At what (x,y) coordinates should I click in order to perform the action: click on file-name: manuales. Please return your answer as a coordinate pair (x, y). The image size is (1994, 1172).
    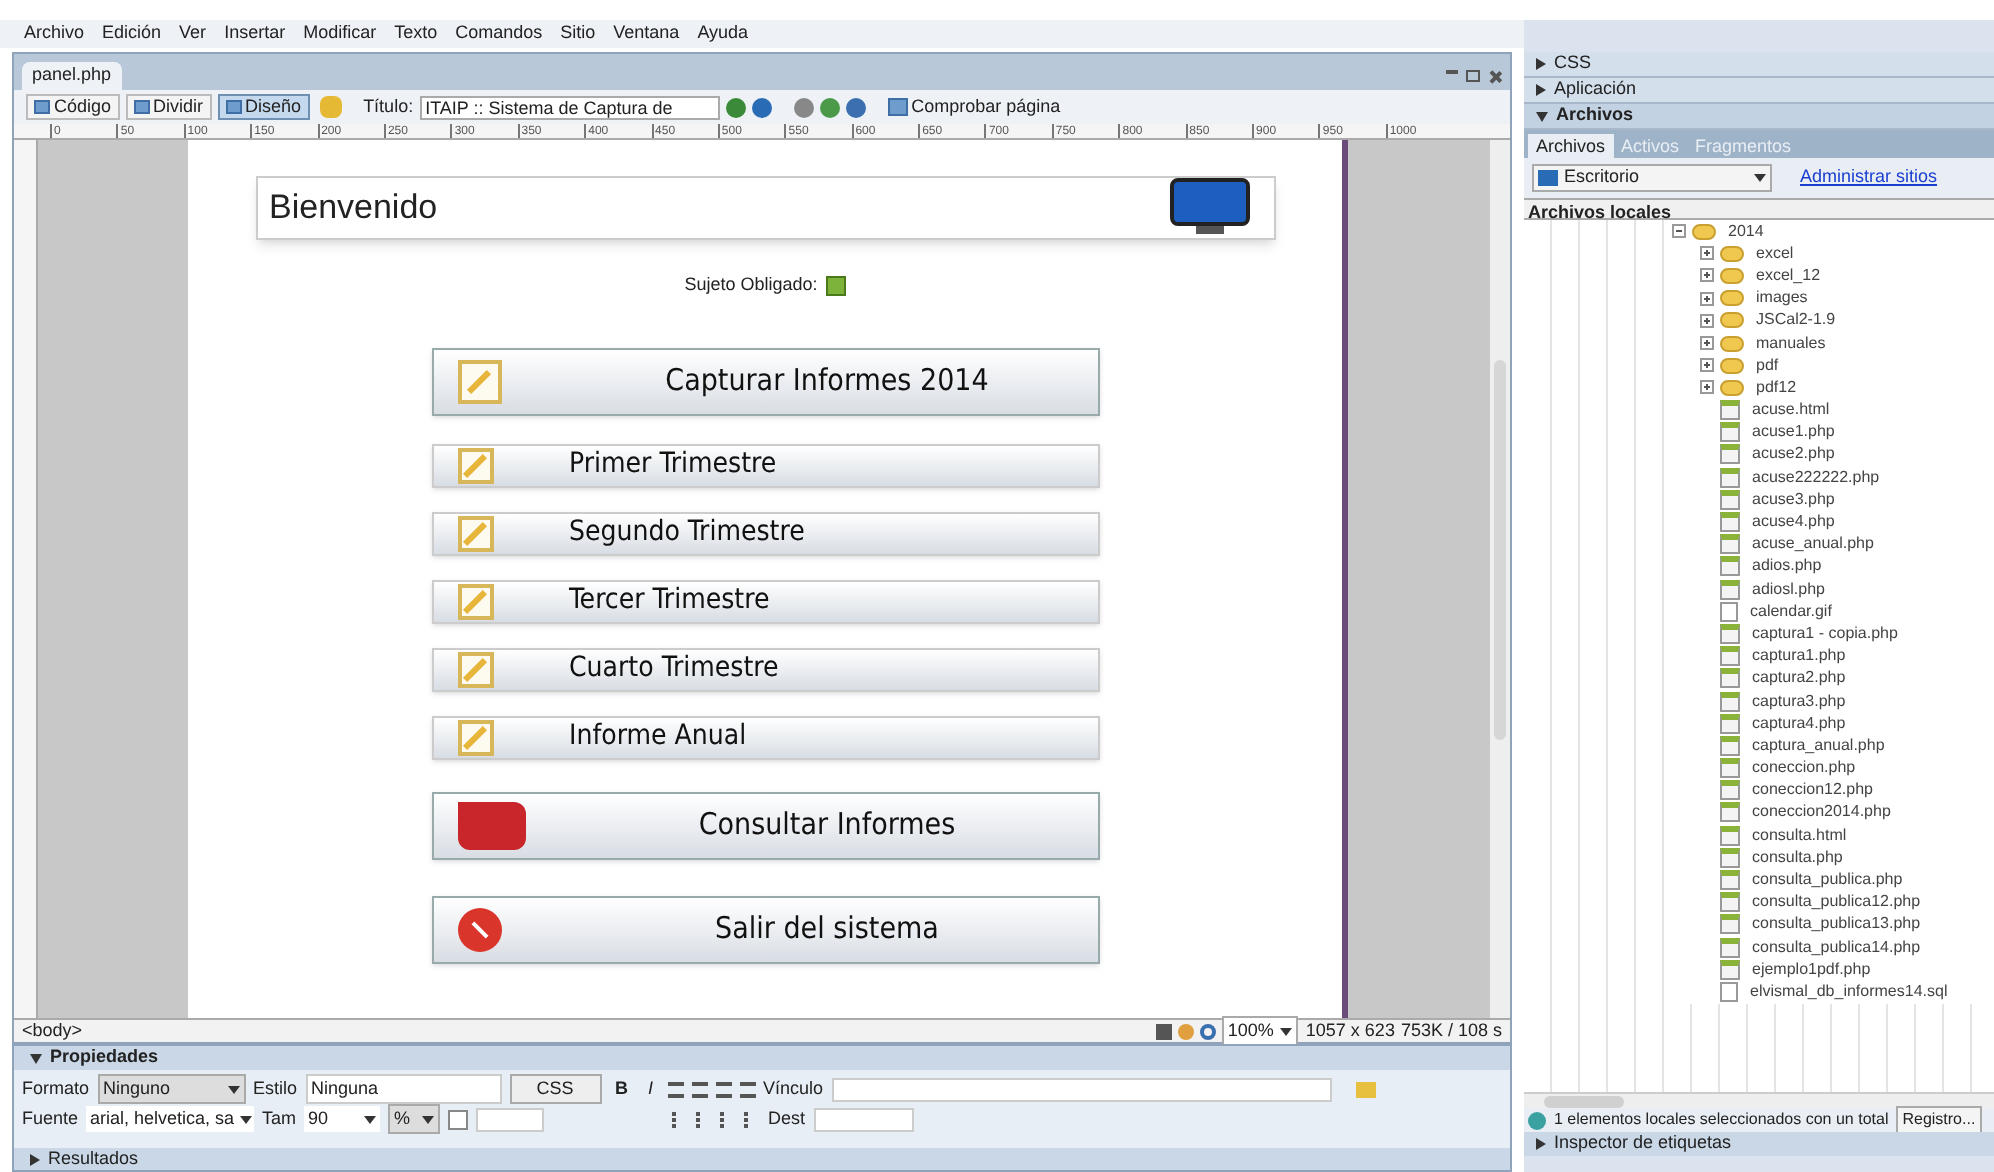
    Looking at the image, I should click on (1791, 343).